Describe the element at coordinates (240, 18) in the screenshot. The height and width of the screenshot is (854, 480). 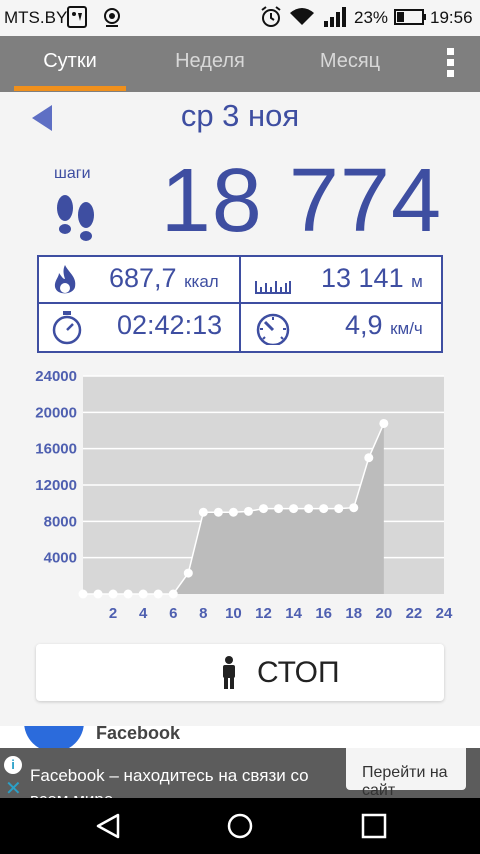
I see `status-bar: MTS.BY 23% 19:56` at that location.